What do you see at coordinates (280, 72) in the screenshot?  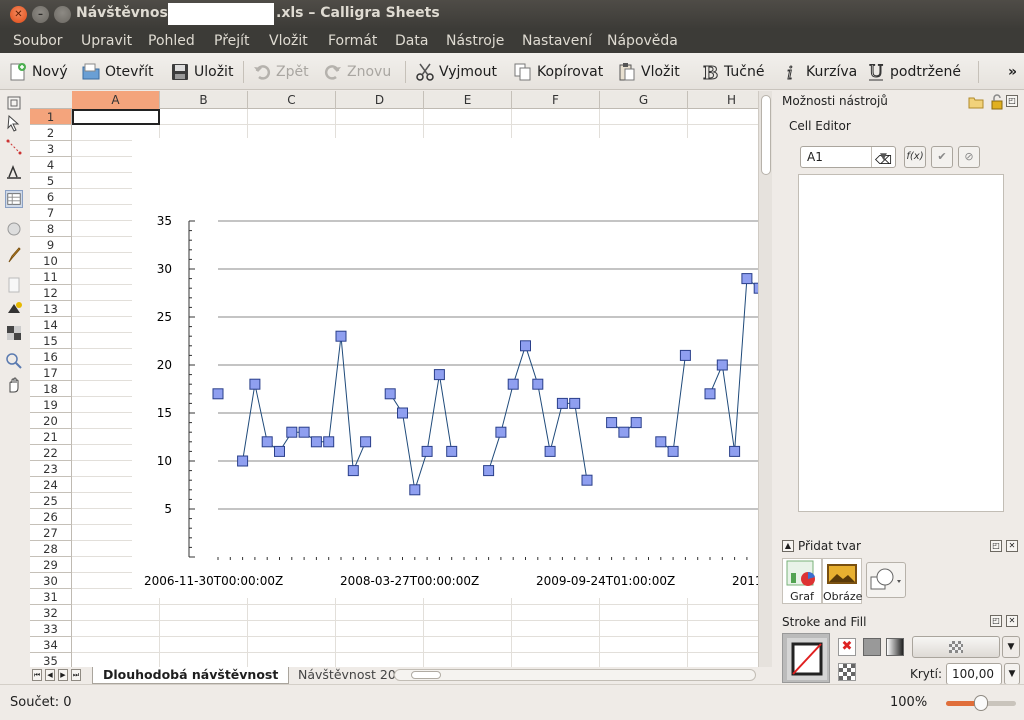 I see `undo-button: Zpět` at bounding box center [280, 72].